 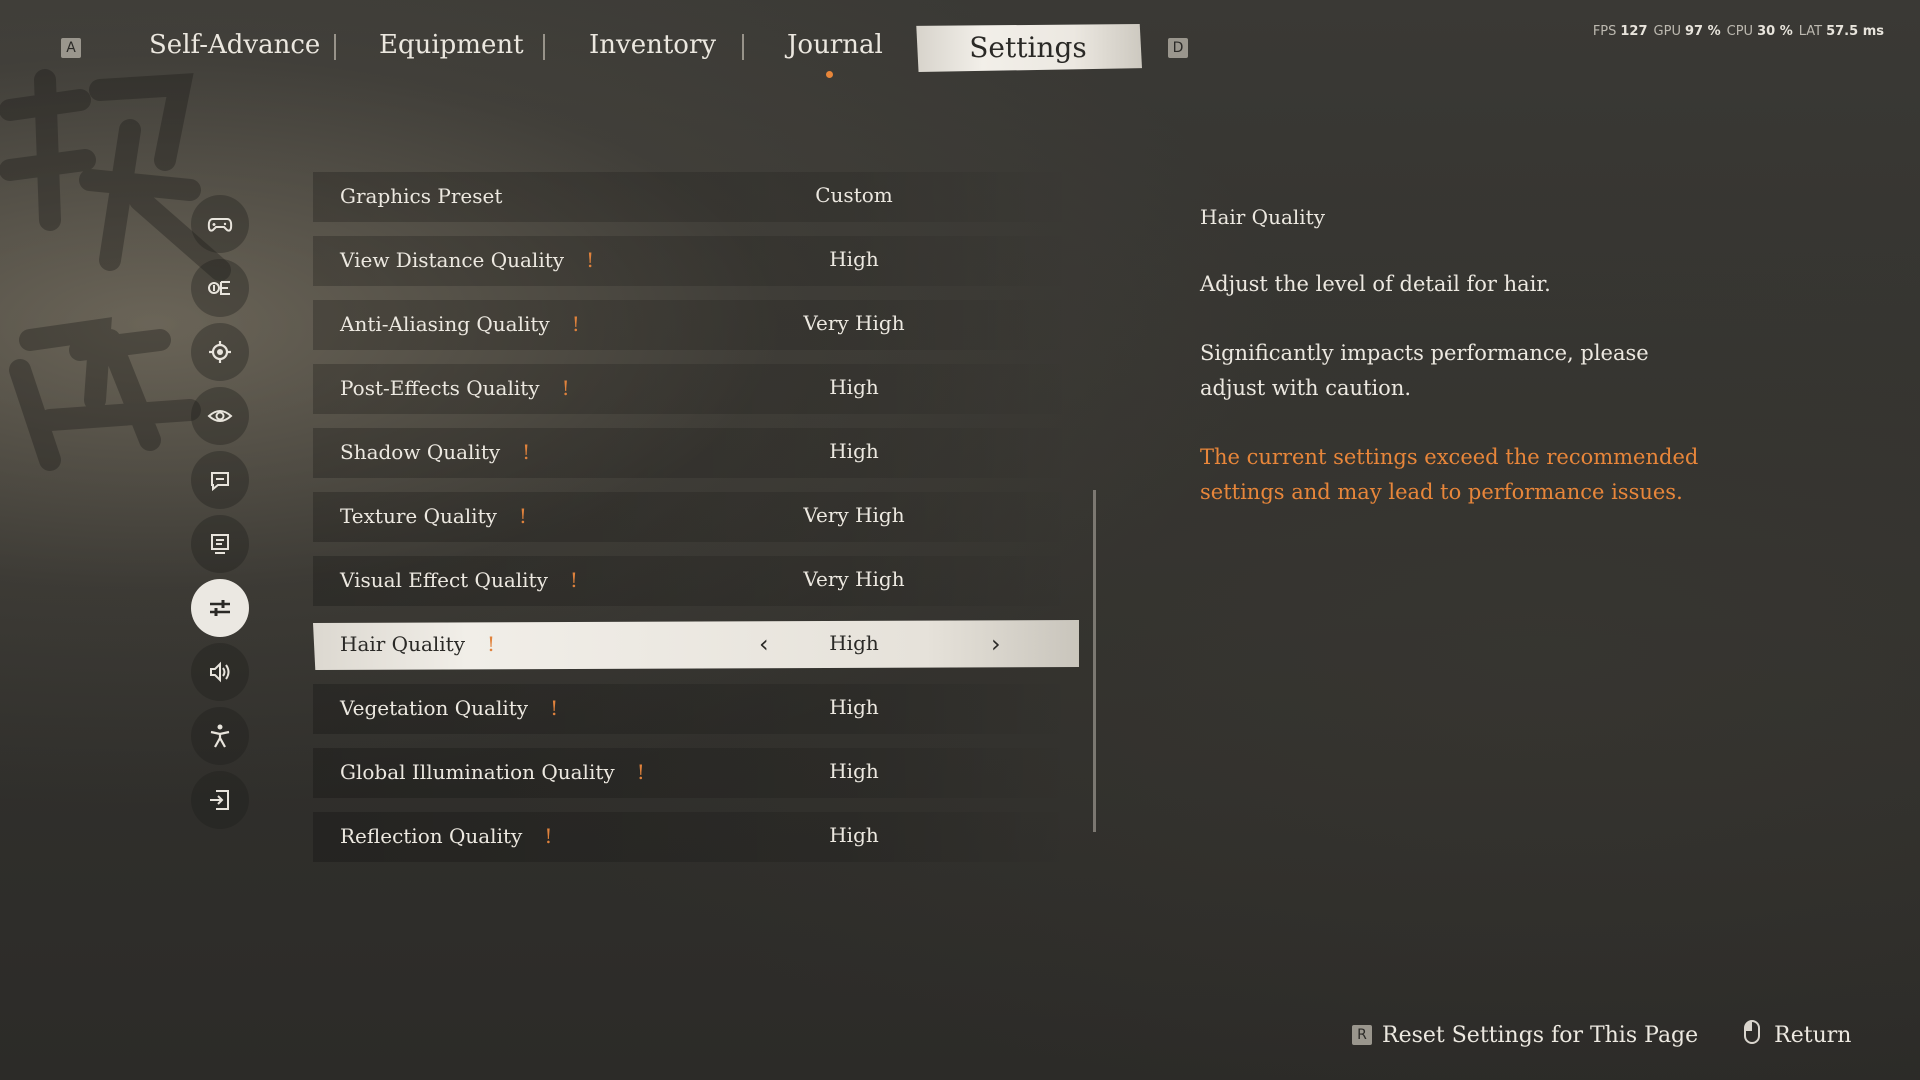 I want to click on journal-notification-dot, so click(x=829, y=74).